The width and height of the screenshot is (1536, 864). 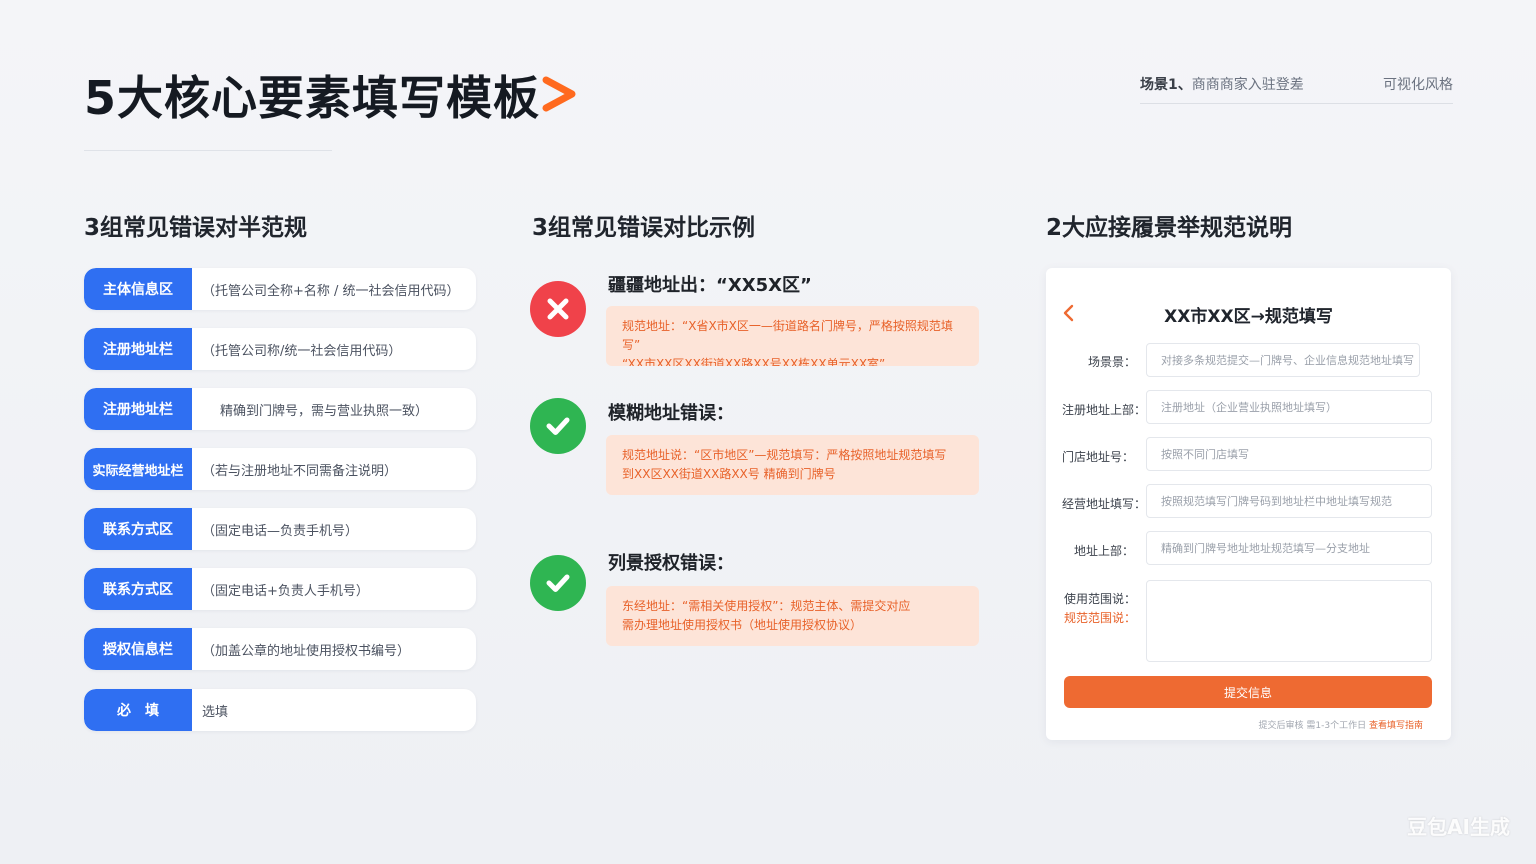 What do you see at coordinates (787, 335) in the screenshot?
I see `hint-line: 规范地址：“X省X市X区一—街道路名门牌号，严格按照规范填写”` at bounding box center [787, 335].